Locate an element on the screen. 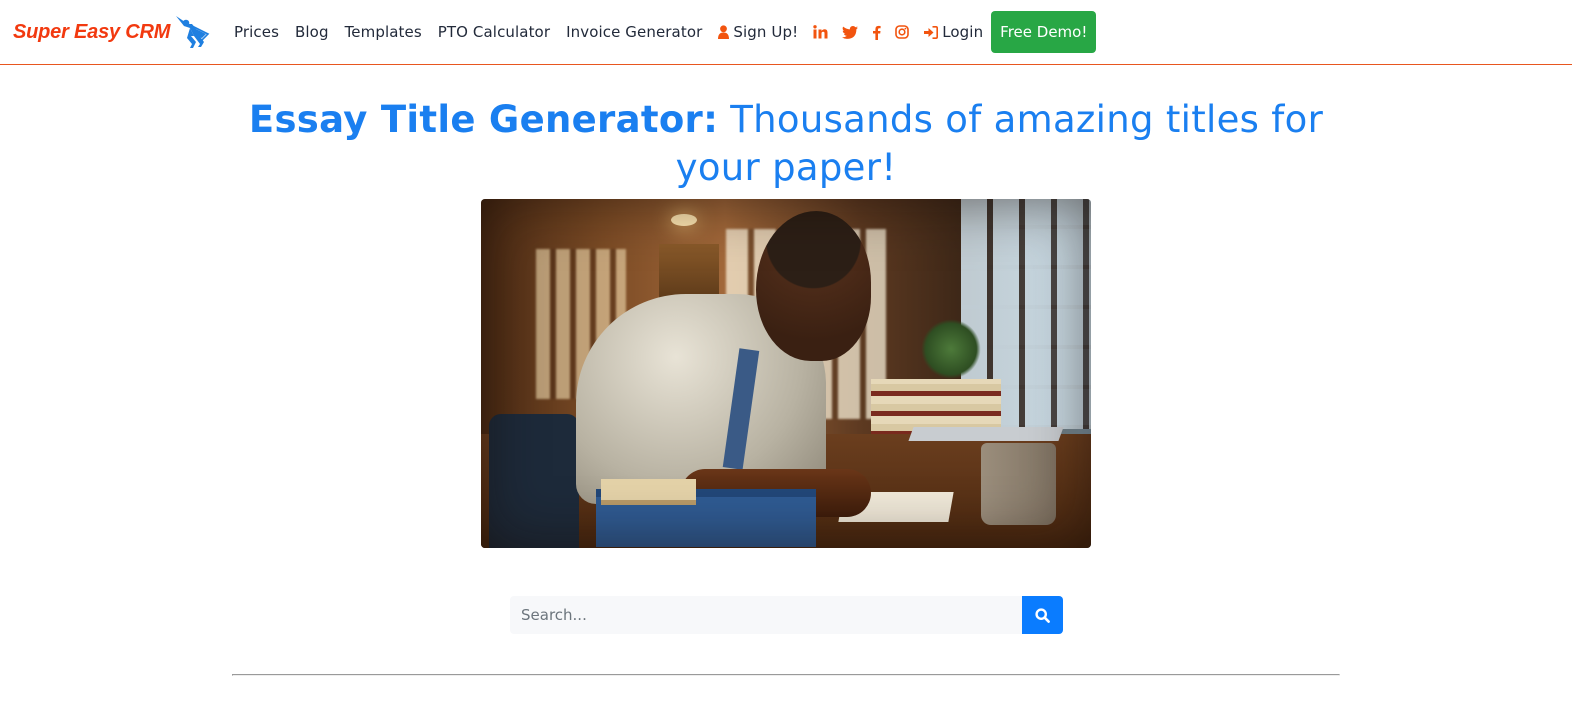 The image size is (1572, 705). nav-link-pto-calculator: PTO Calculator is located at coordinates (494, 32).